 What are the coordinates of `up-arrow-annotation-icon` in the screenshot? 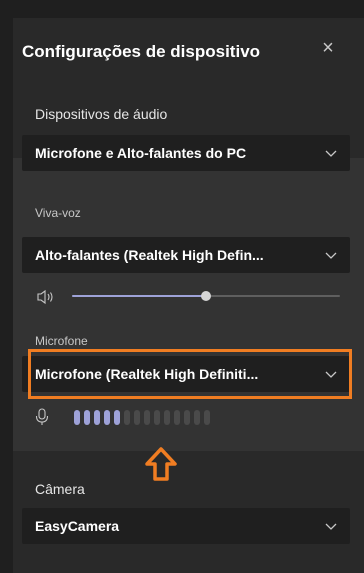 It's located at (161, 464).